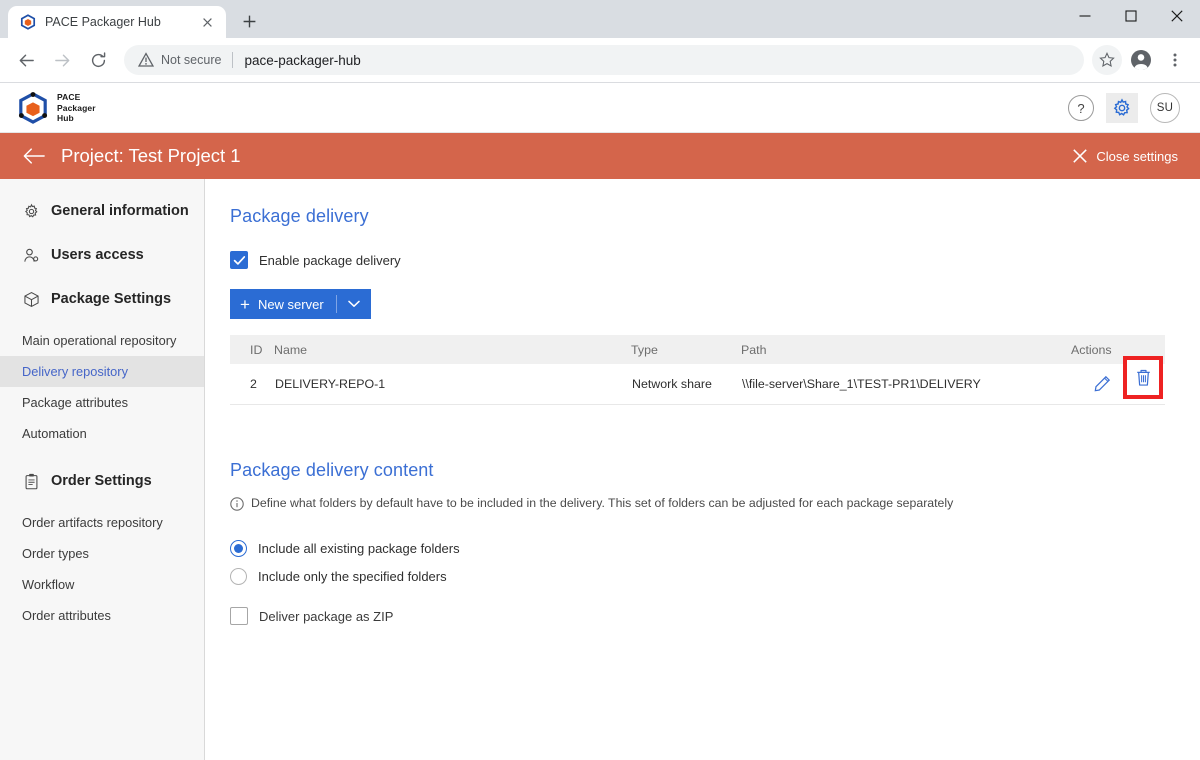  I want to click on sidebar-item-label: Workflow, so click(48, 584).